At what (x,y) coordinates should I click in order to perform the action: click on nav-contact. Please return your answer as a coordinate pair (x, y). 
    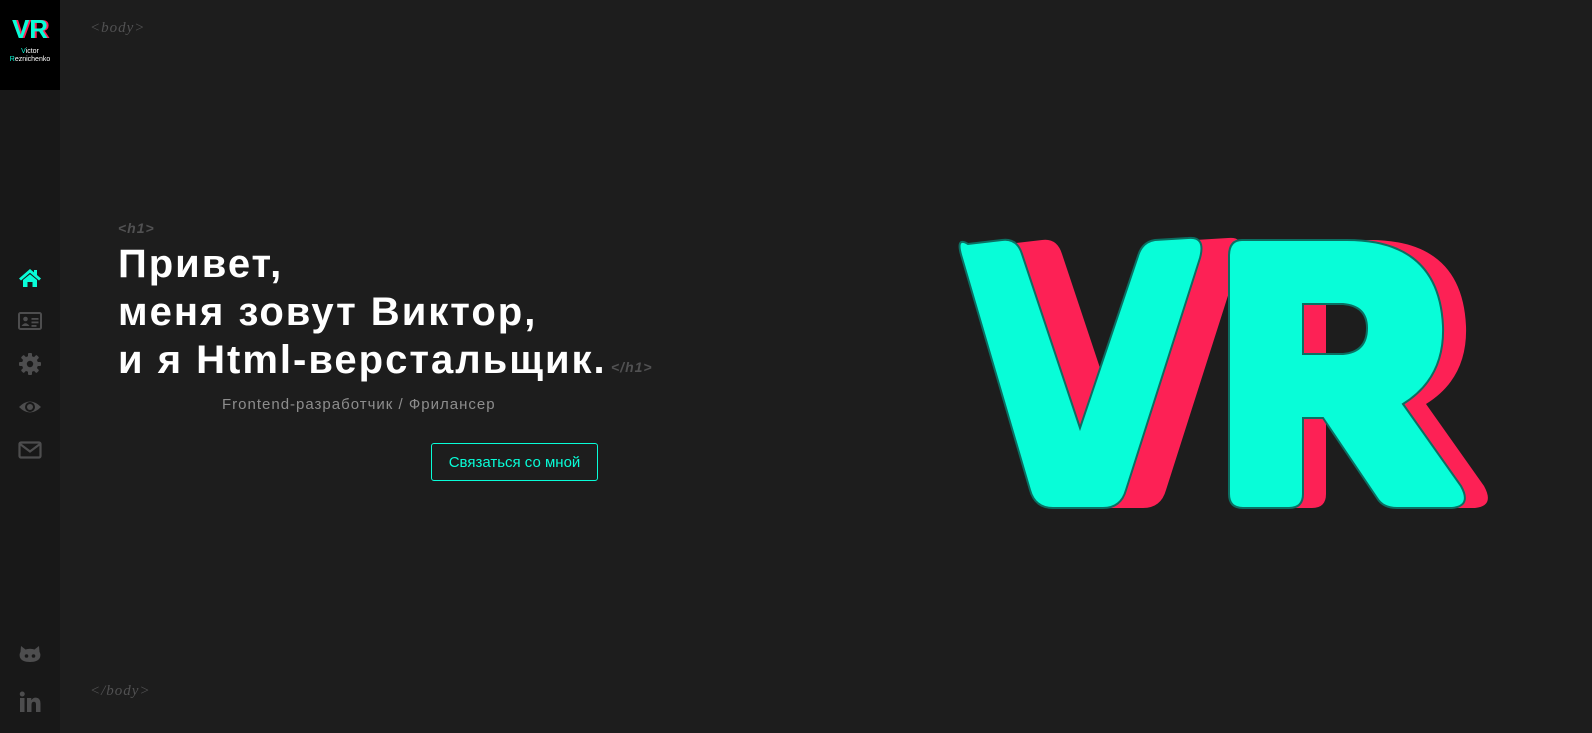
    Looking at the image, I should click on (30, 450).